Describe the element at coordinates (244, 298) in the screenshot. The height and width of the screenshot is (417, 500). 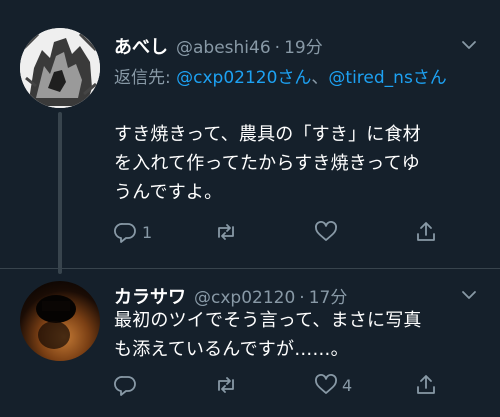
I see `user-handle: @cxp02120` at that location.